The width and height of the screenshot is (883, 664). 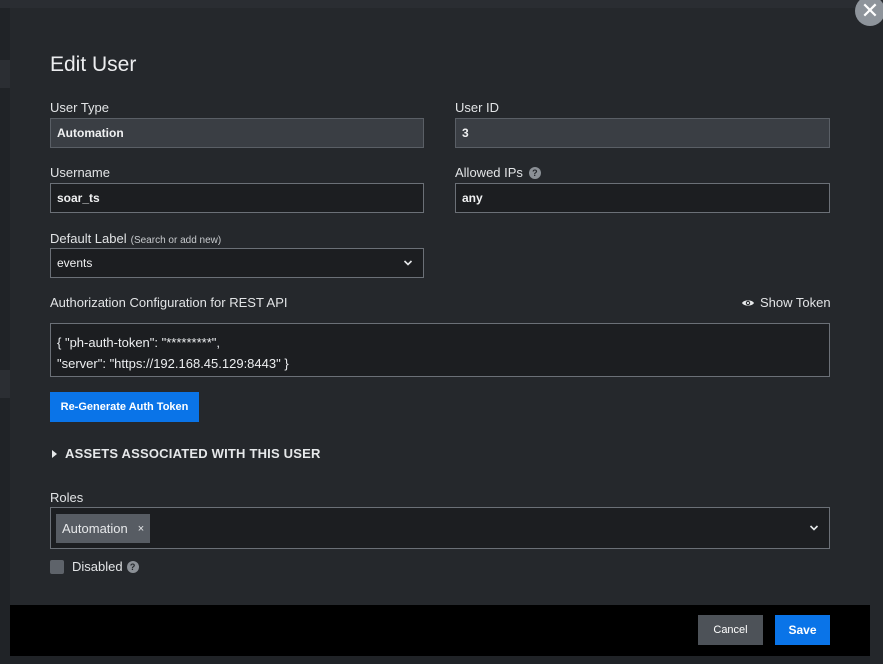 I want to click on eye-icon, so click(x=748, y=302).